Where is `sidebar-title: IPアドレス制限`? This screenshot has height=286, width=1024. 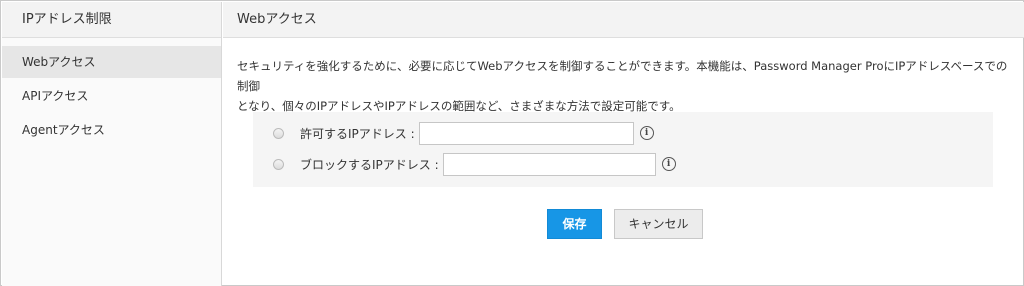
sidebar-title: IPアドレス制限 is located at coordinates (111, 20).